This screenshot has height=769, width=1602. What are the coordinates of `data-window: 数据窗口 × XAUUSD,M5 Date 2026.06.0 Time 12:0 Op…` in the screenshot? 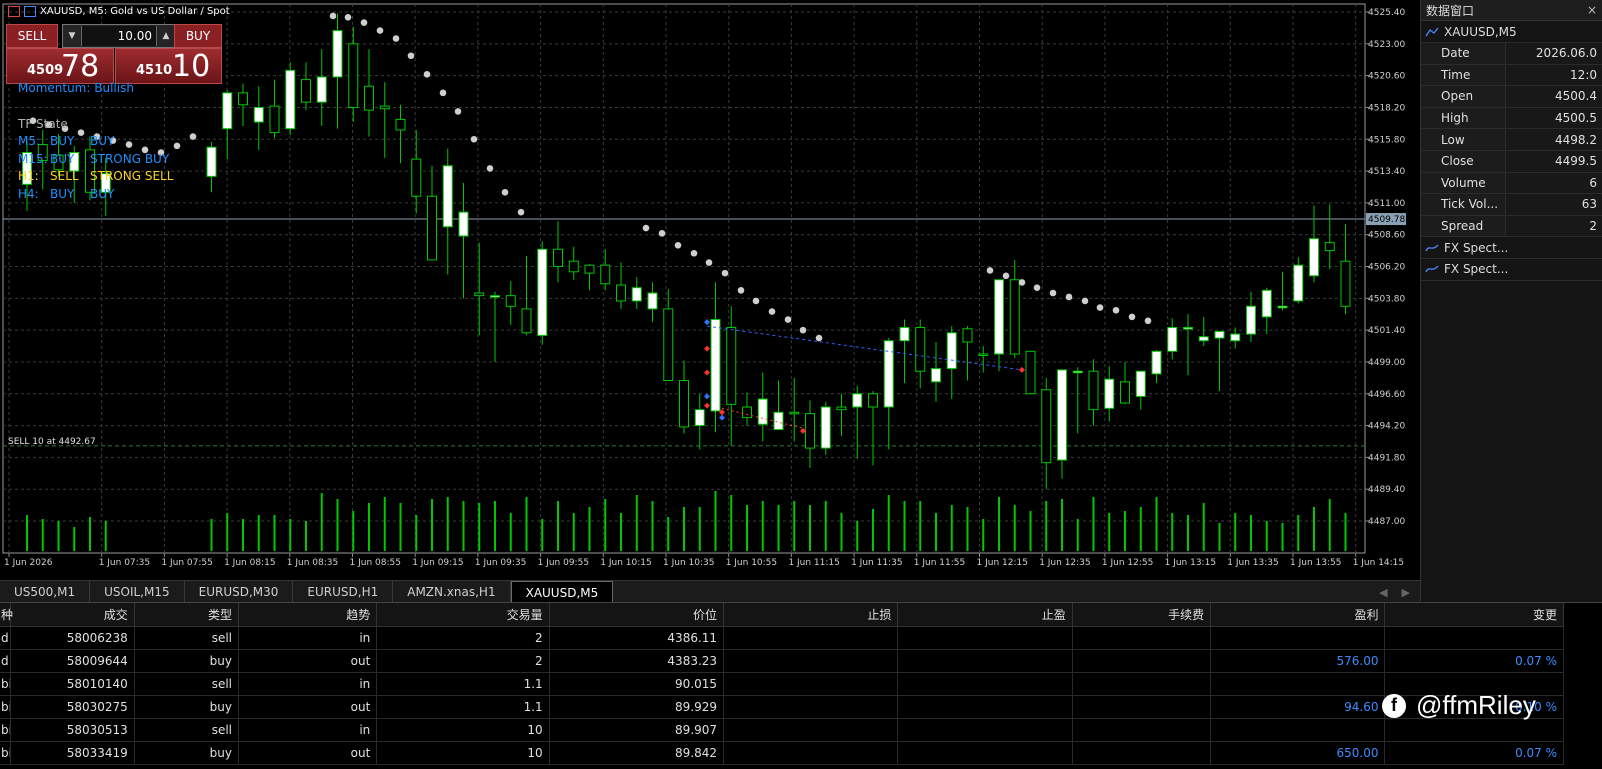 It's located at (1511, 301).